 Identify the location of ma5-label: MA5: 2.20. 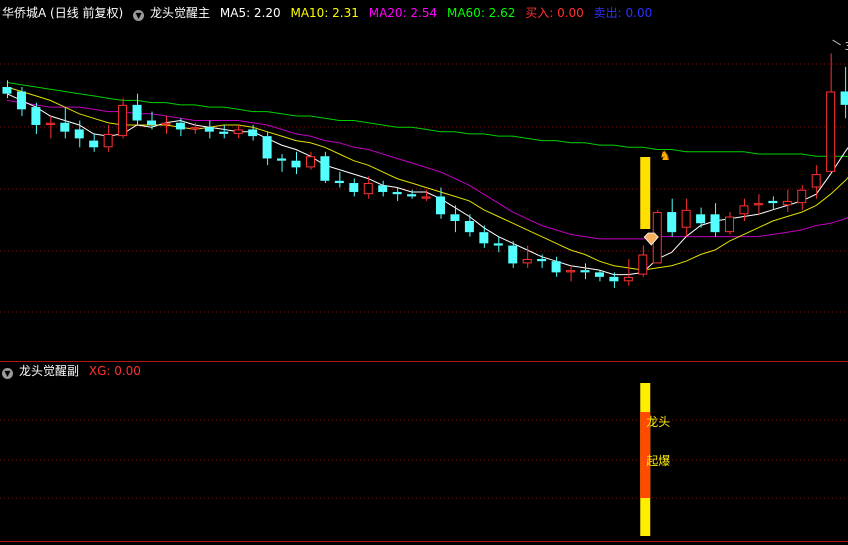
(250, 13).